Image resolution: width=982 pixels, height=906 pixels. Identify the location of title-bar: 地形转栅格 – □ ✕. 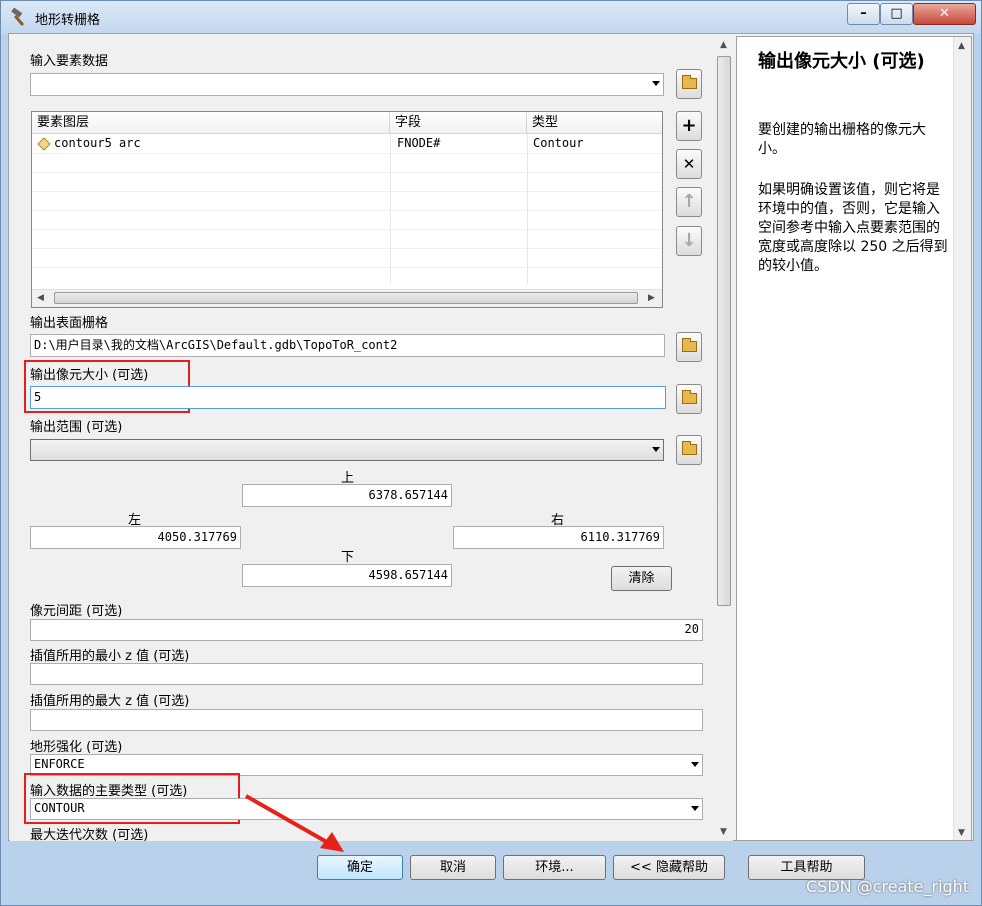
(491, 17).